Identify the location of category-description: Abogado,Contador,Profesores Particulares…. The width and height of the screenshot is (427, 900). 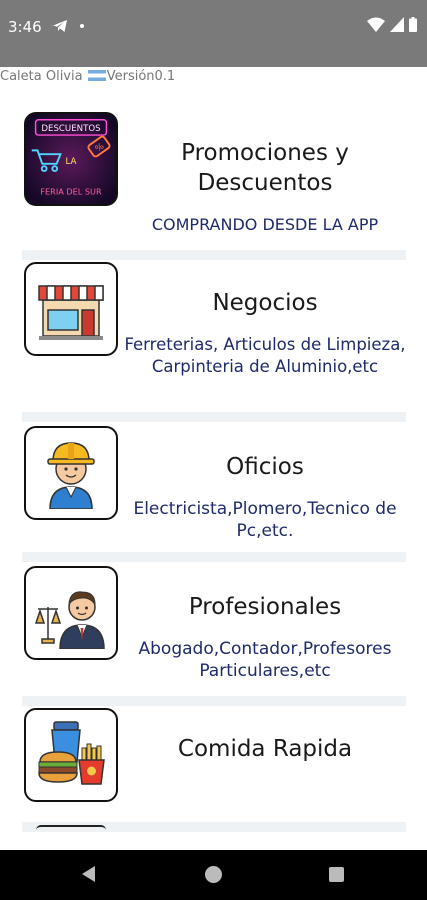
(265, 660).